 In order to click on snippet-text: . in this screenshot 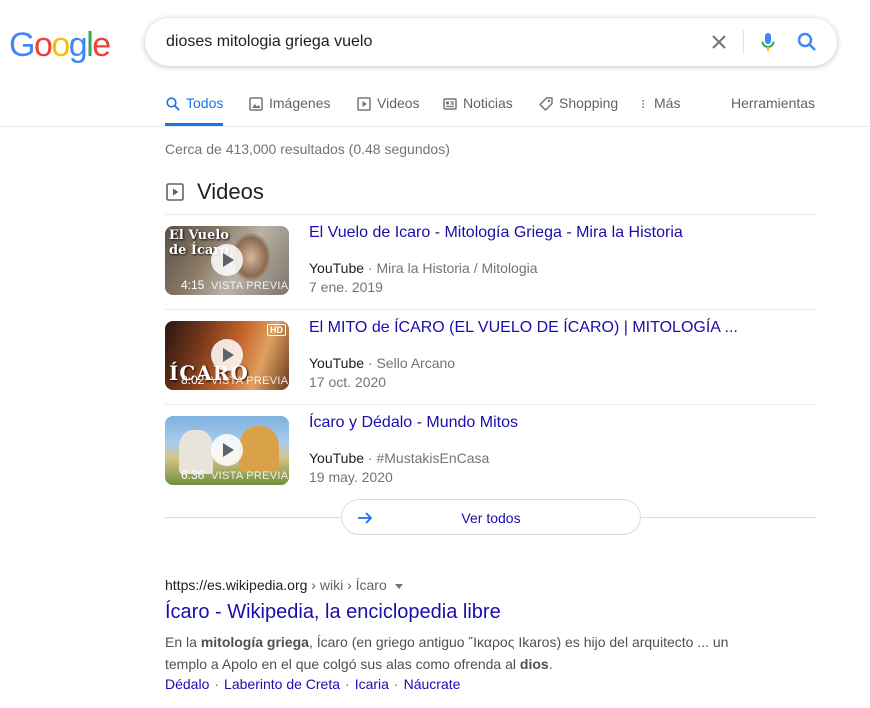, I will do `click(550, 664)`.